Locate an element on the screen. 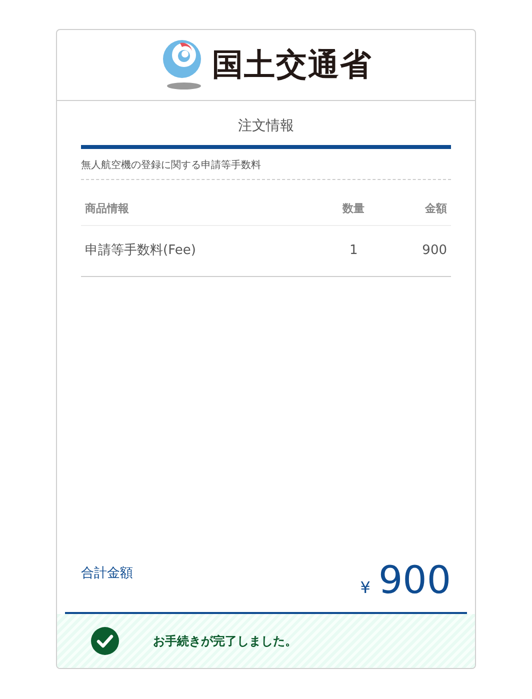 The image size is (532, 699). column-header: 金額 is located at coordinates (417, 209).